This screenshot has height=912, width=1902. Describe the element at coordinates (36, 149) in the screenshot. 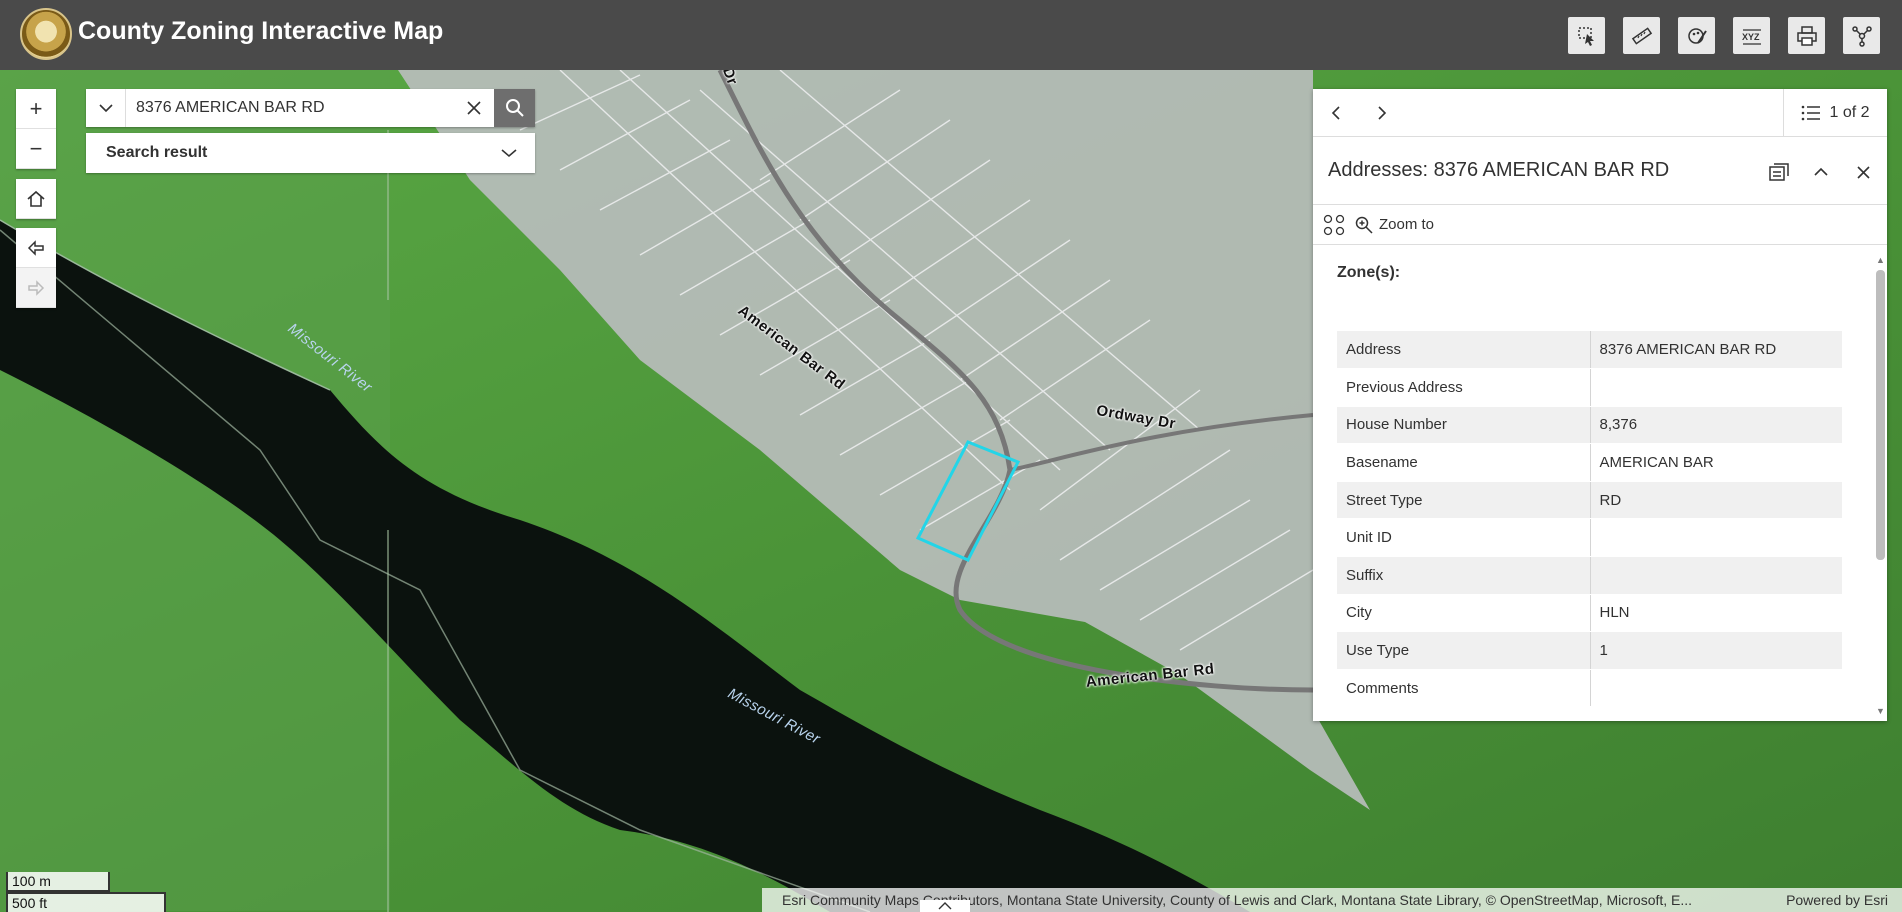

I see `zoom-out-button: −` at that location.